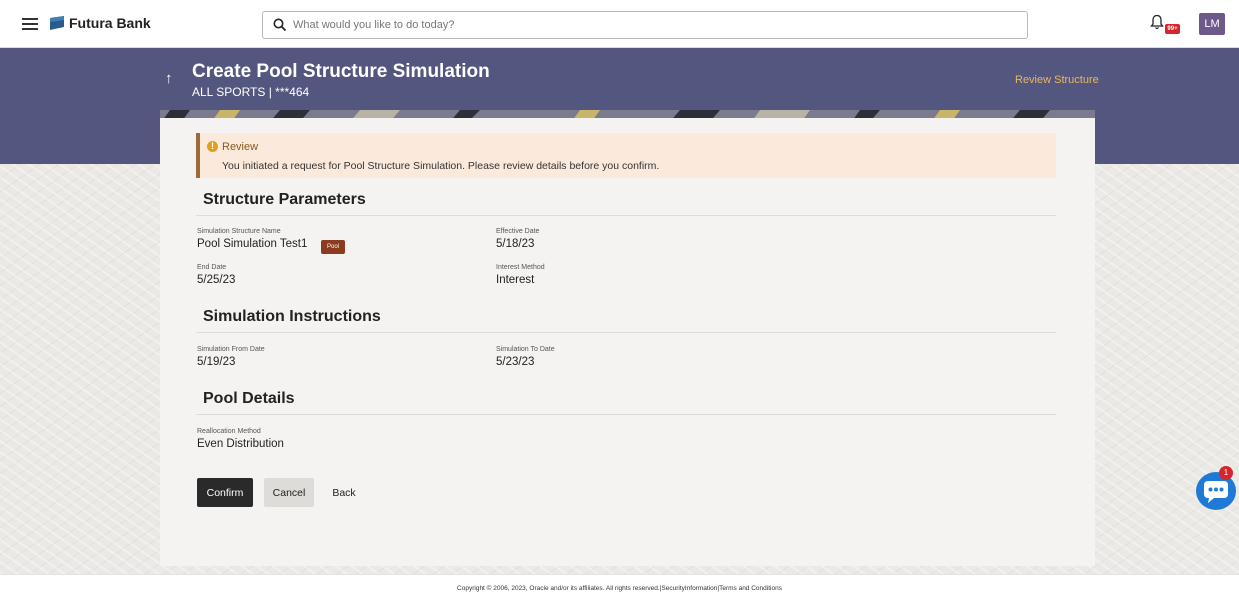 This screenshot has width=1239, height=611. What do you see at coordinates (1226, 473) in the screenshot?
I see `chat-badge: 1` at bounding box center [1226, 473].